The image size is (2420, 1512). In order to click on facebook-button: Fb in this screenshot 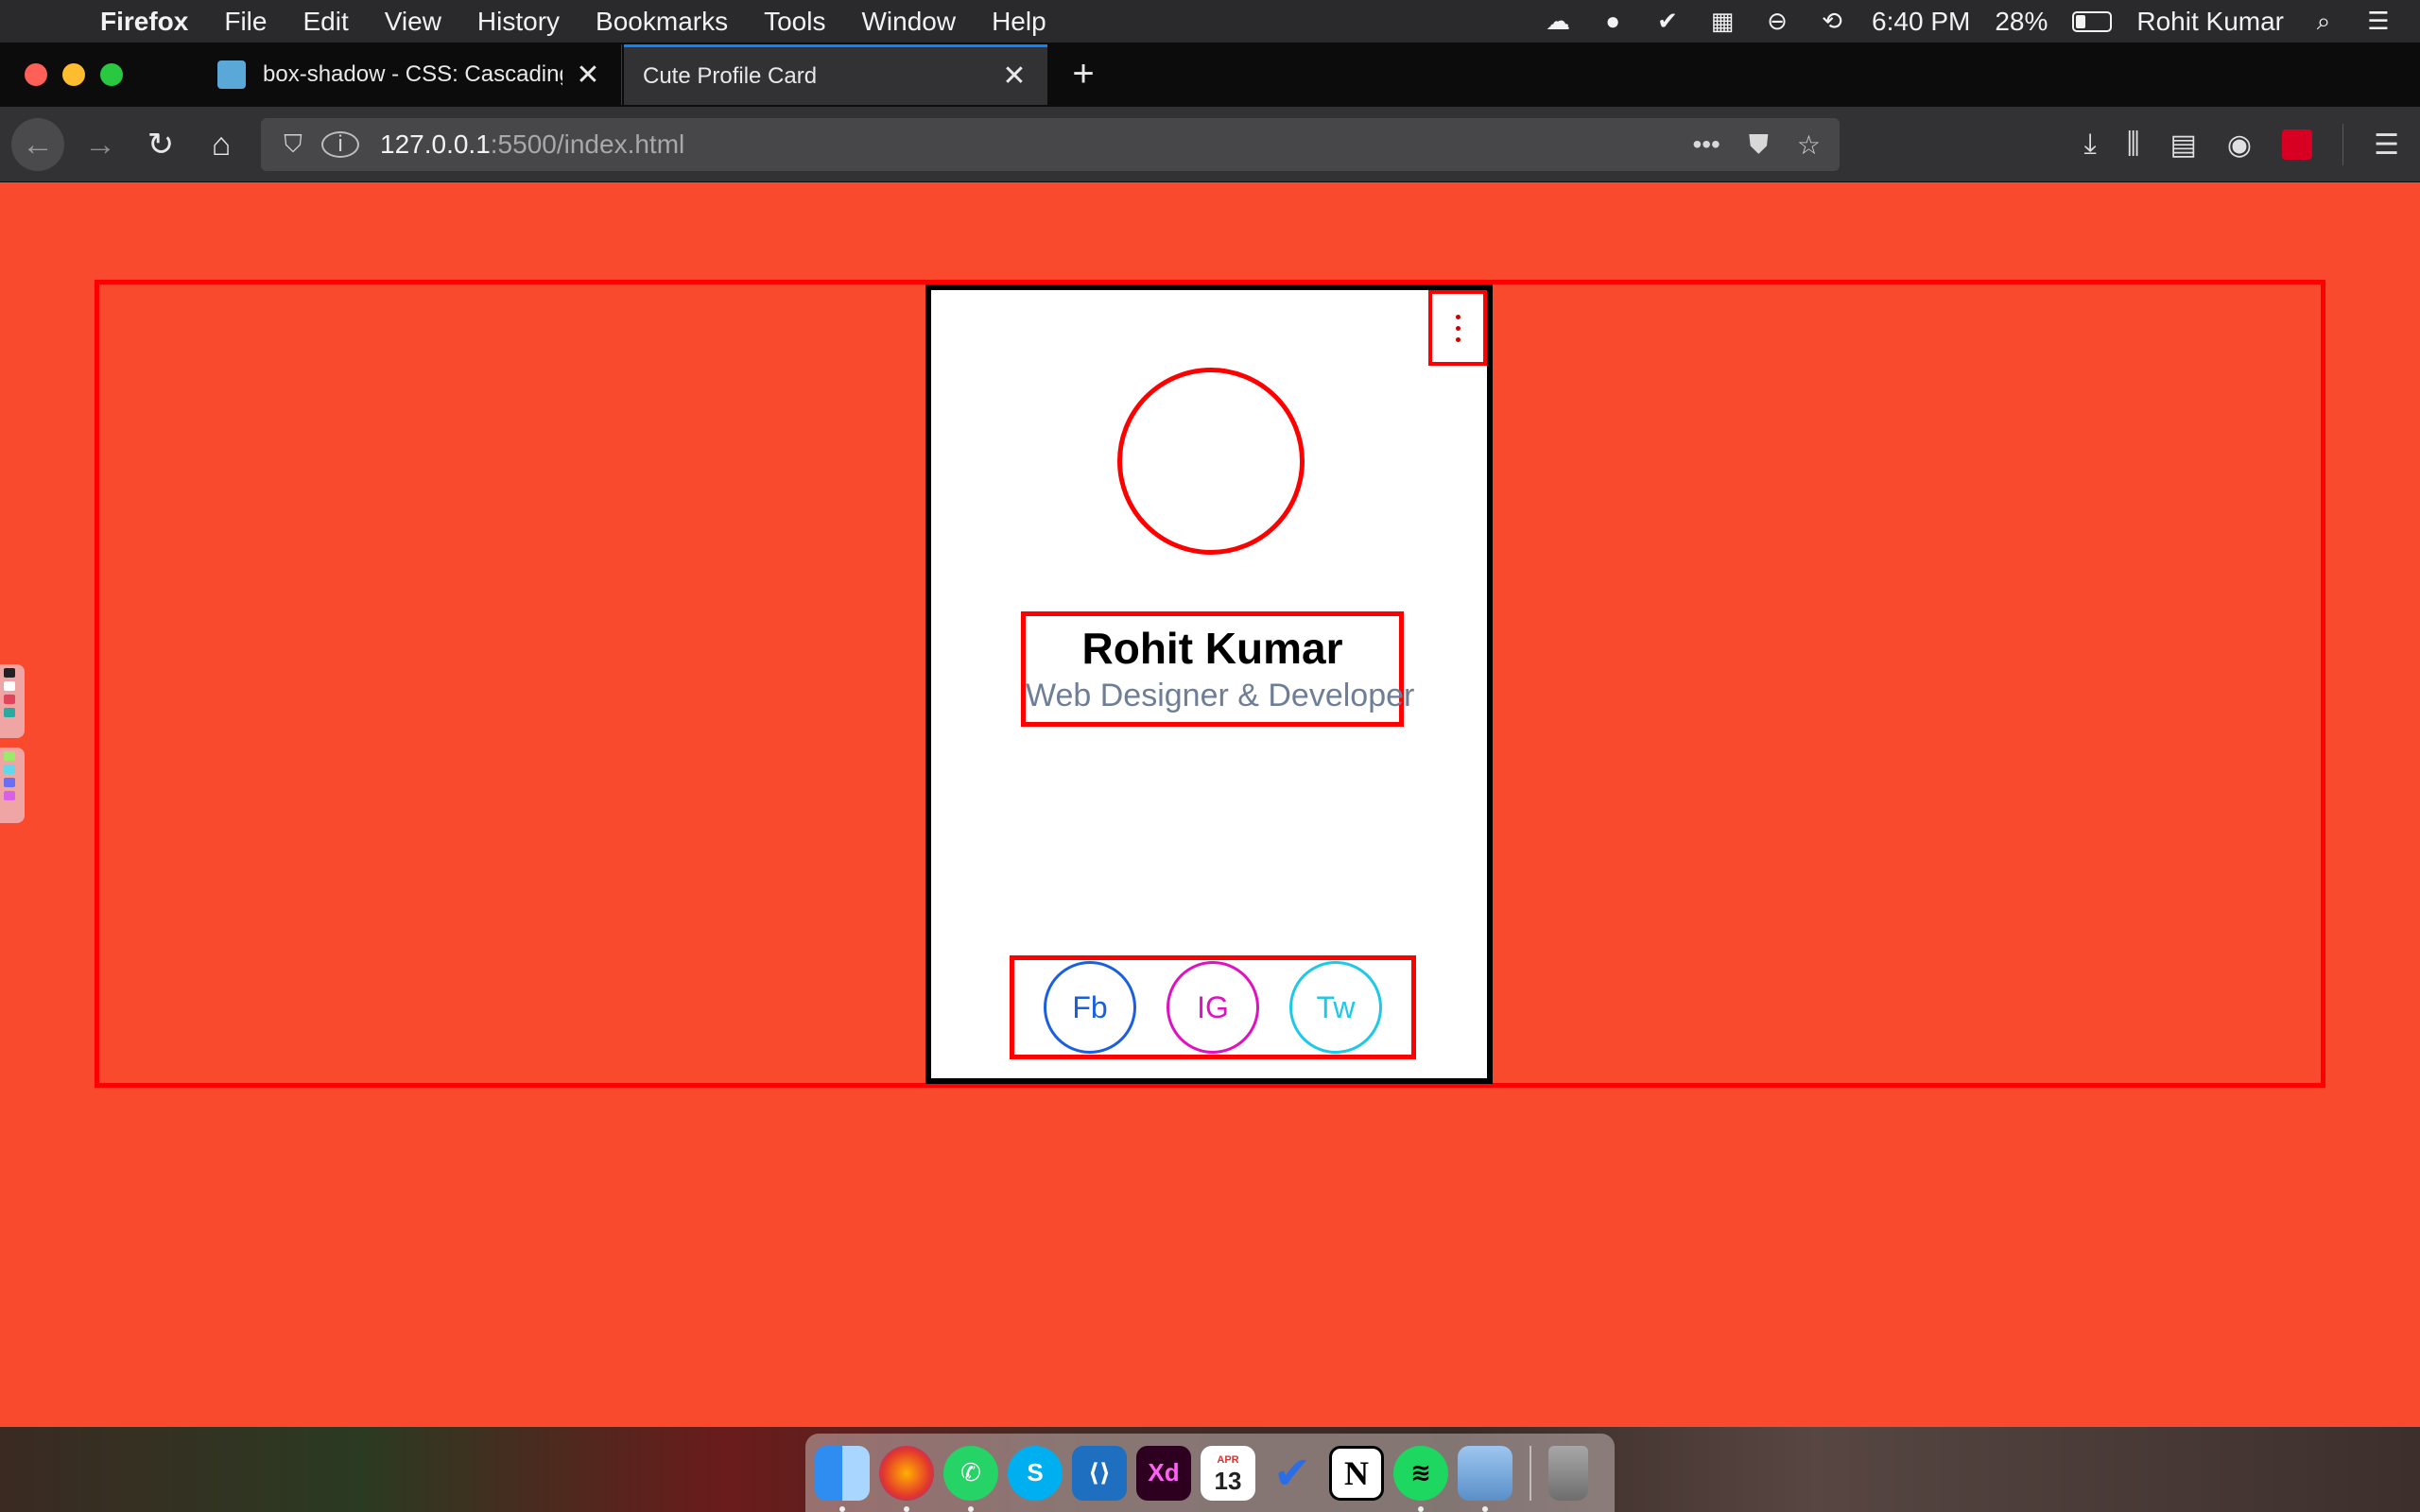, I will do `click(1090, 1007)`.